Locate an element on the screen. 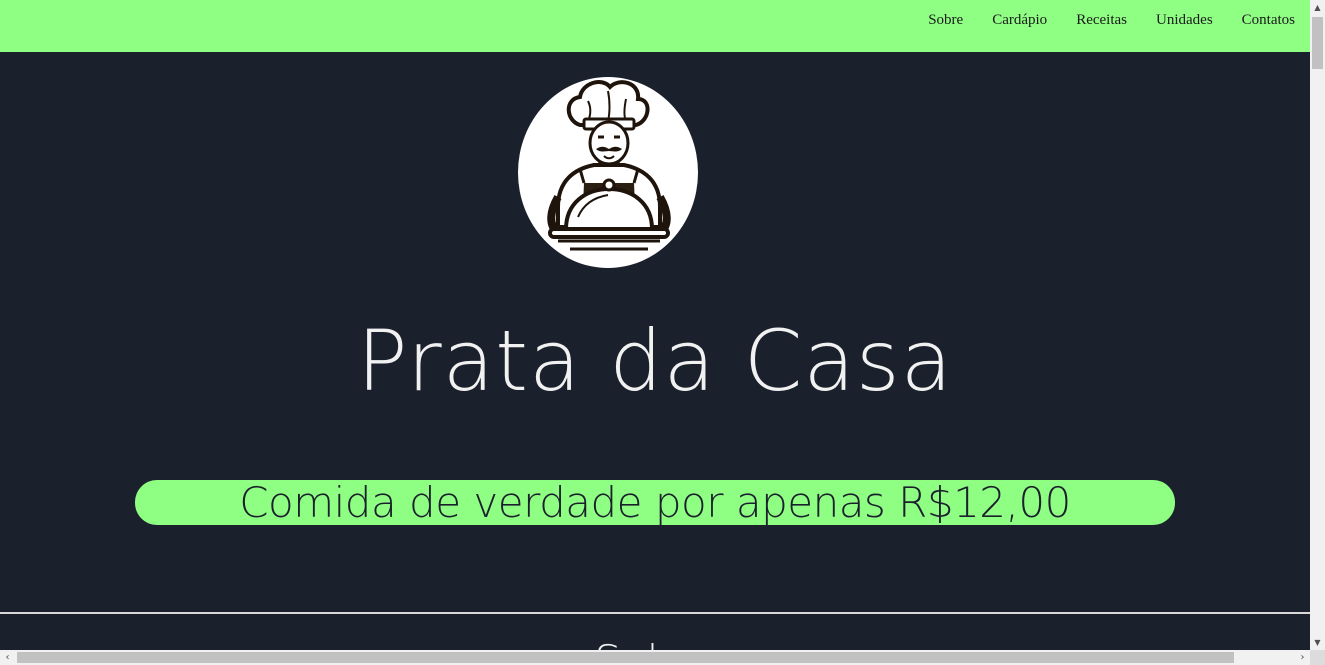 The width and height of the screenshot is (1325, 665). tagline-text: Comida de verdade por apenas R$12,00 is located at coordinates (655, 502).